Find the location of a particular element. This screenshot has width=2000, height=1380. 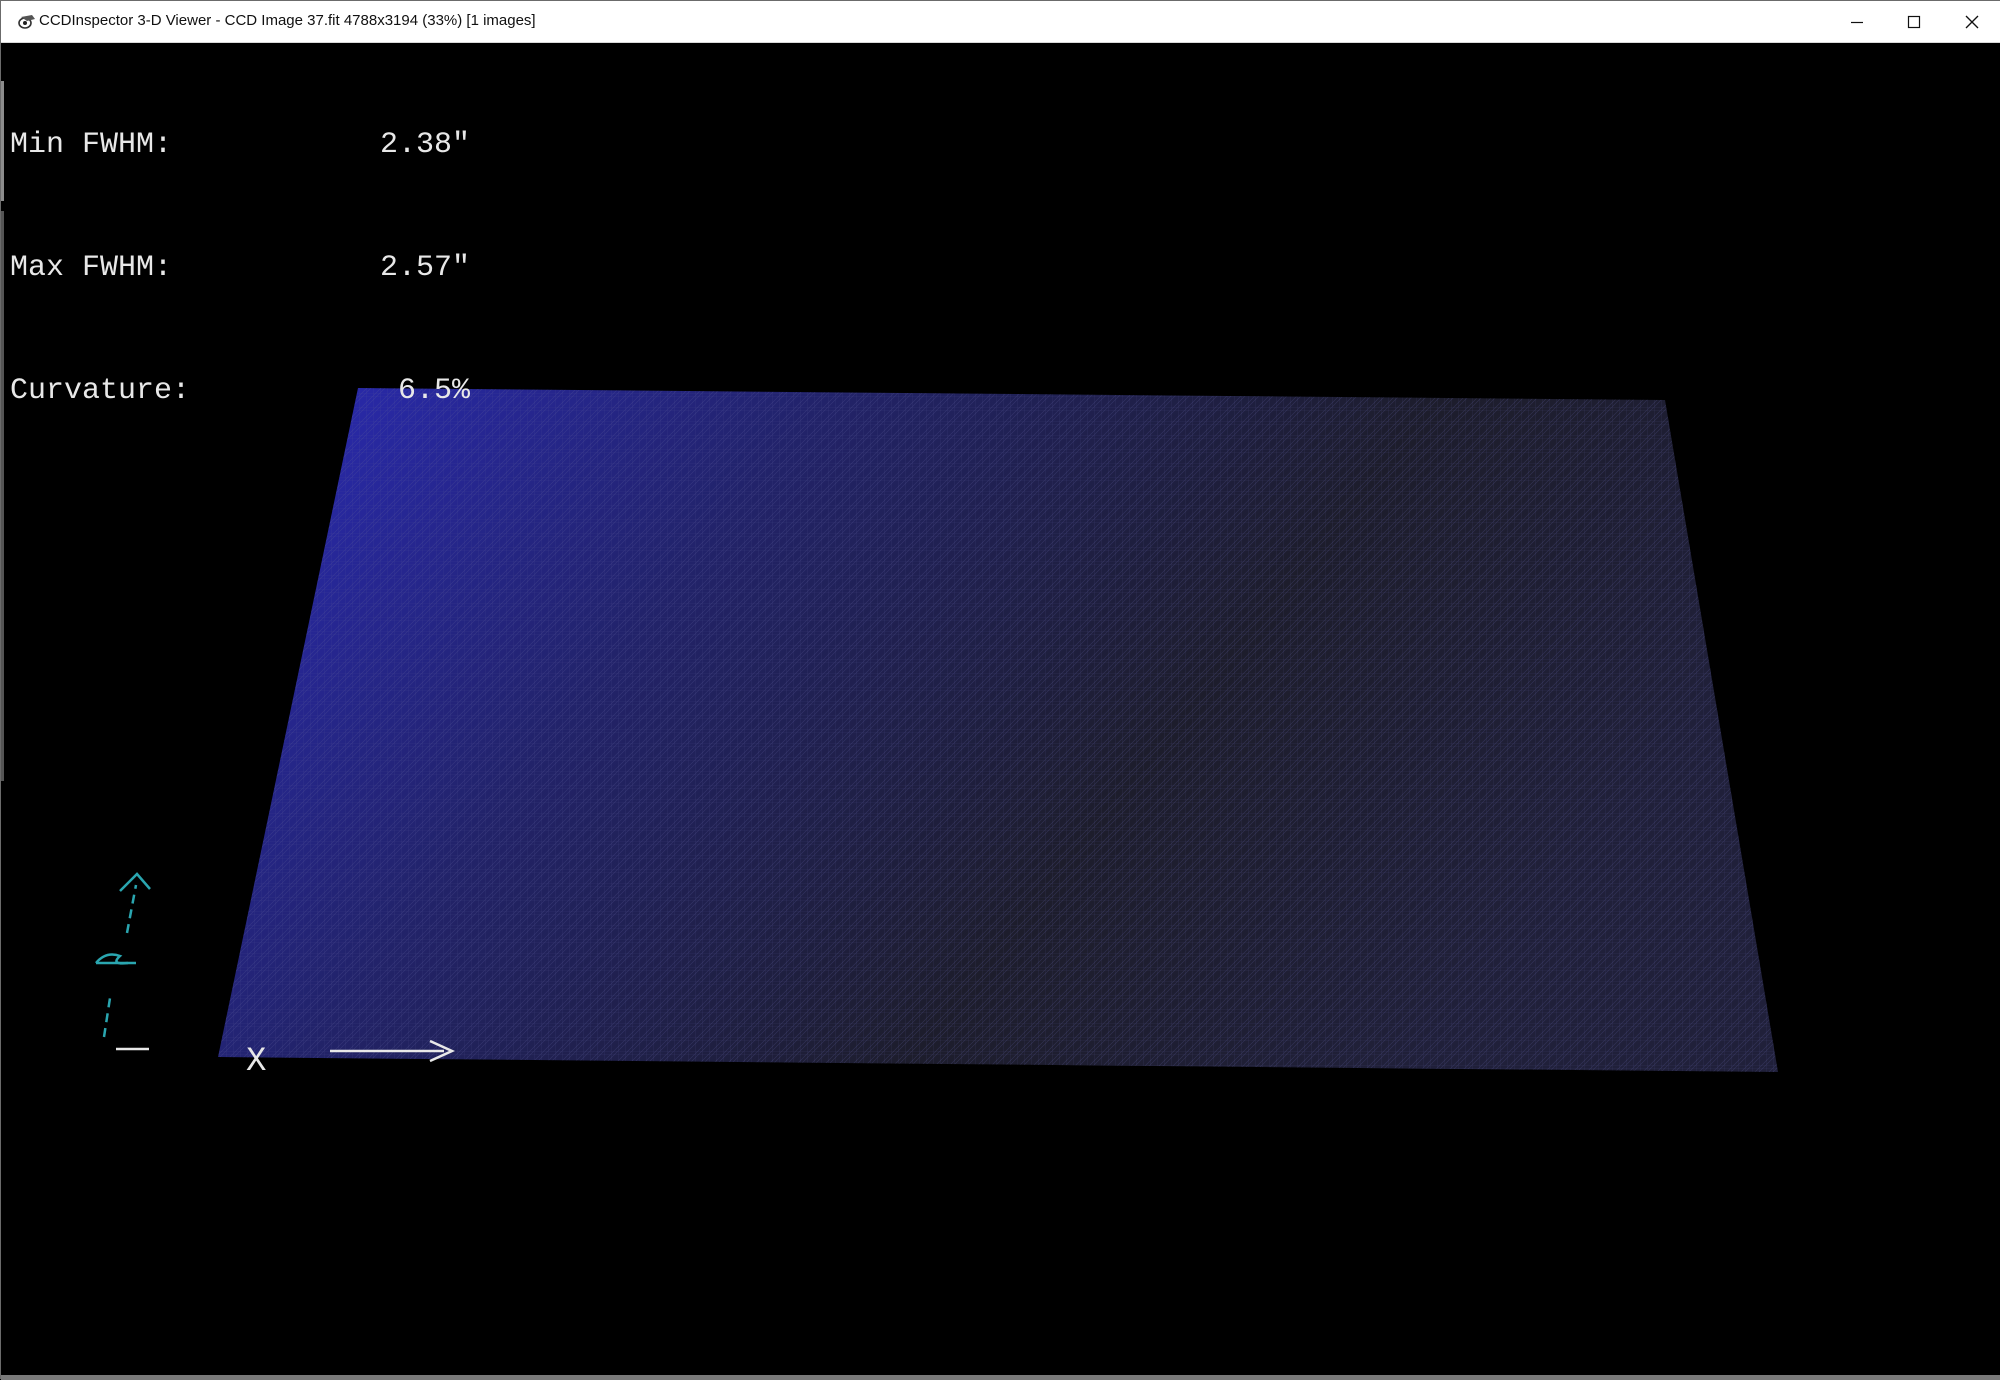

close-icon is located at coordinates (1972, 22).